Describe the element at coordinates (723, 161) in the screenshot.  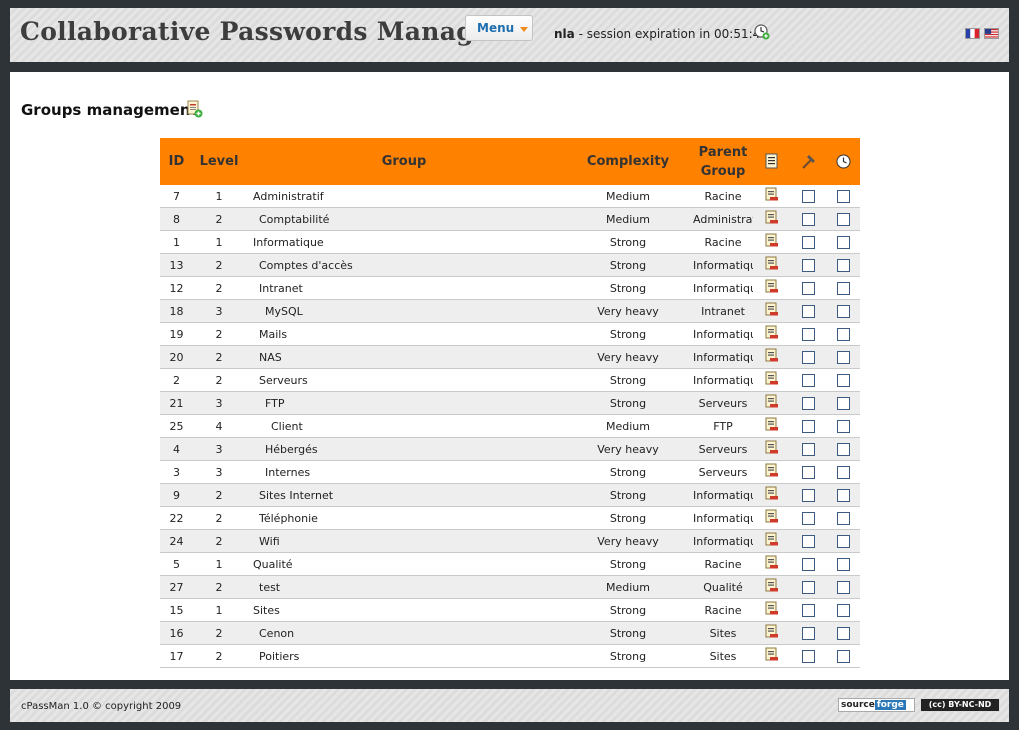
I see `column-header-parent-group: Parent Group` at that location.